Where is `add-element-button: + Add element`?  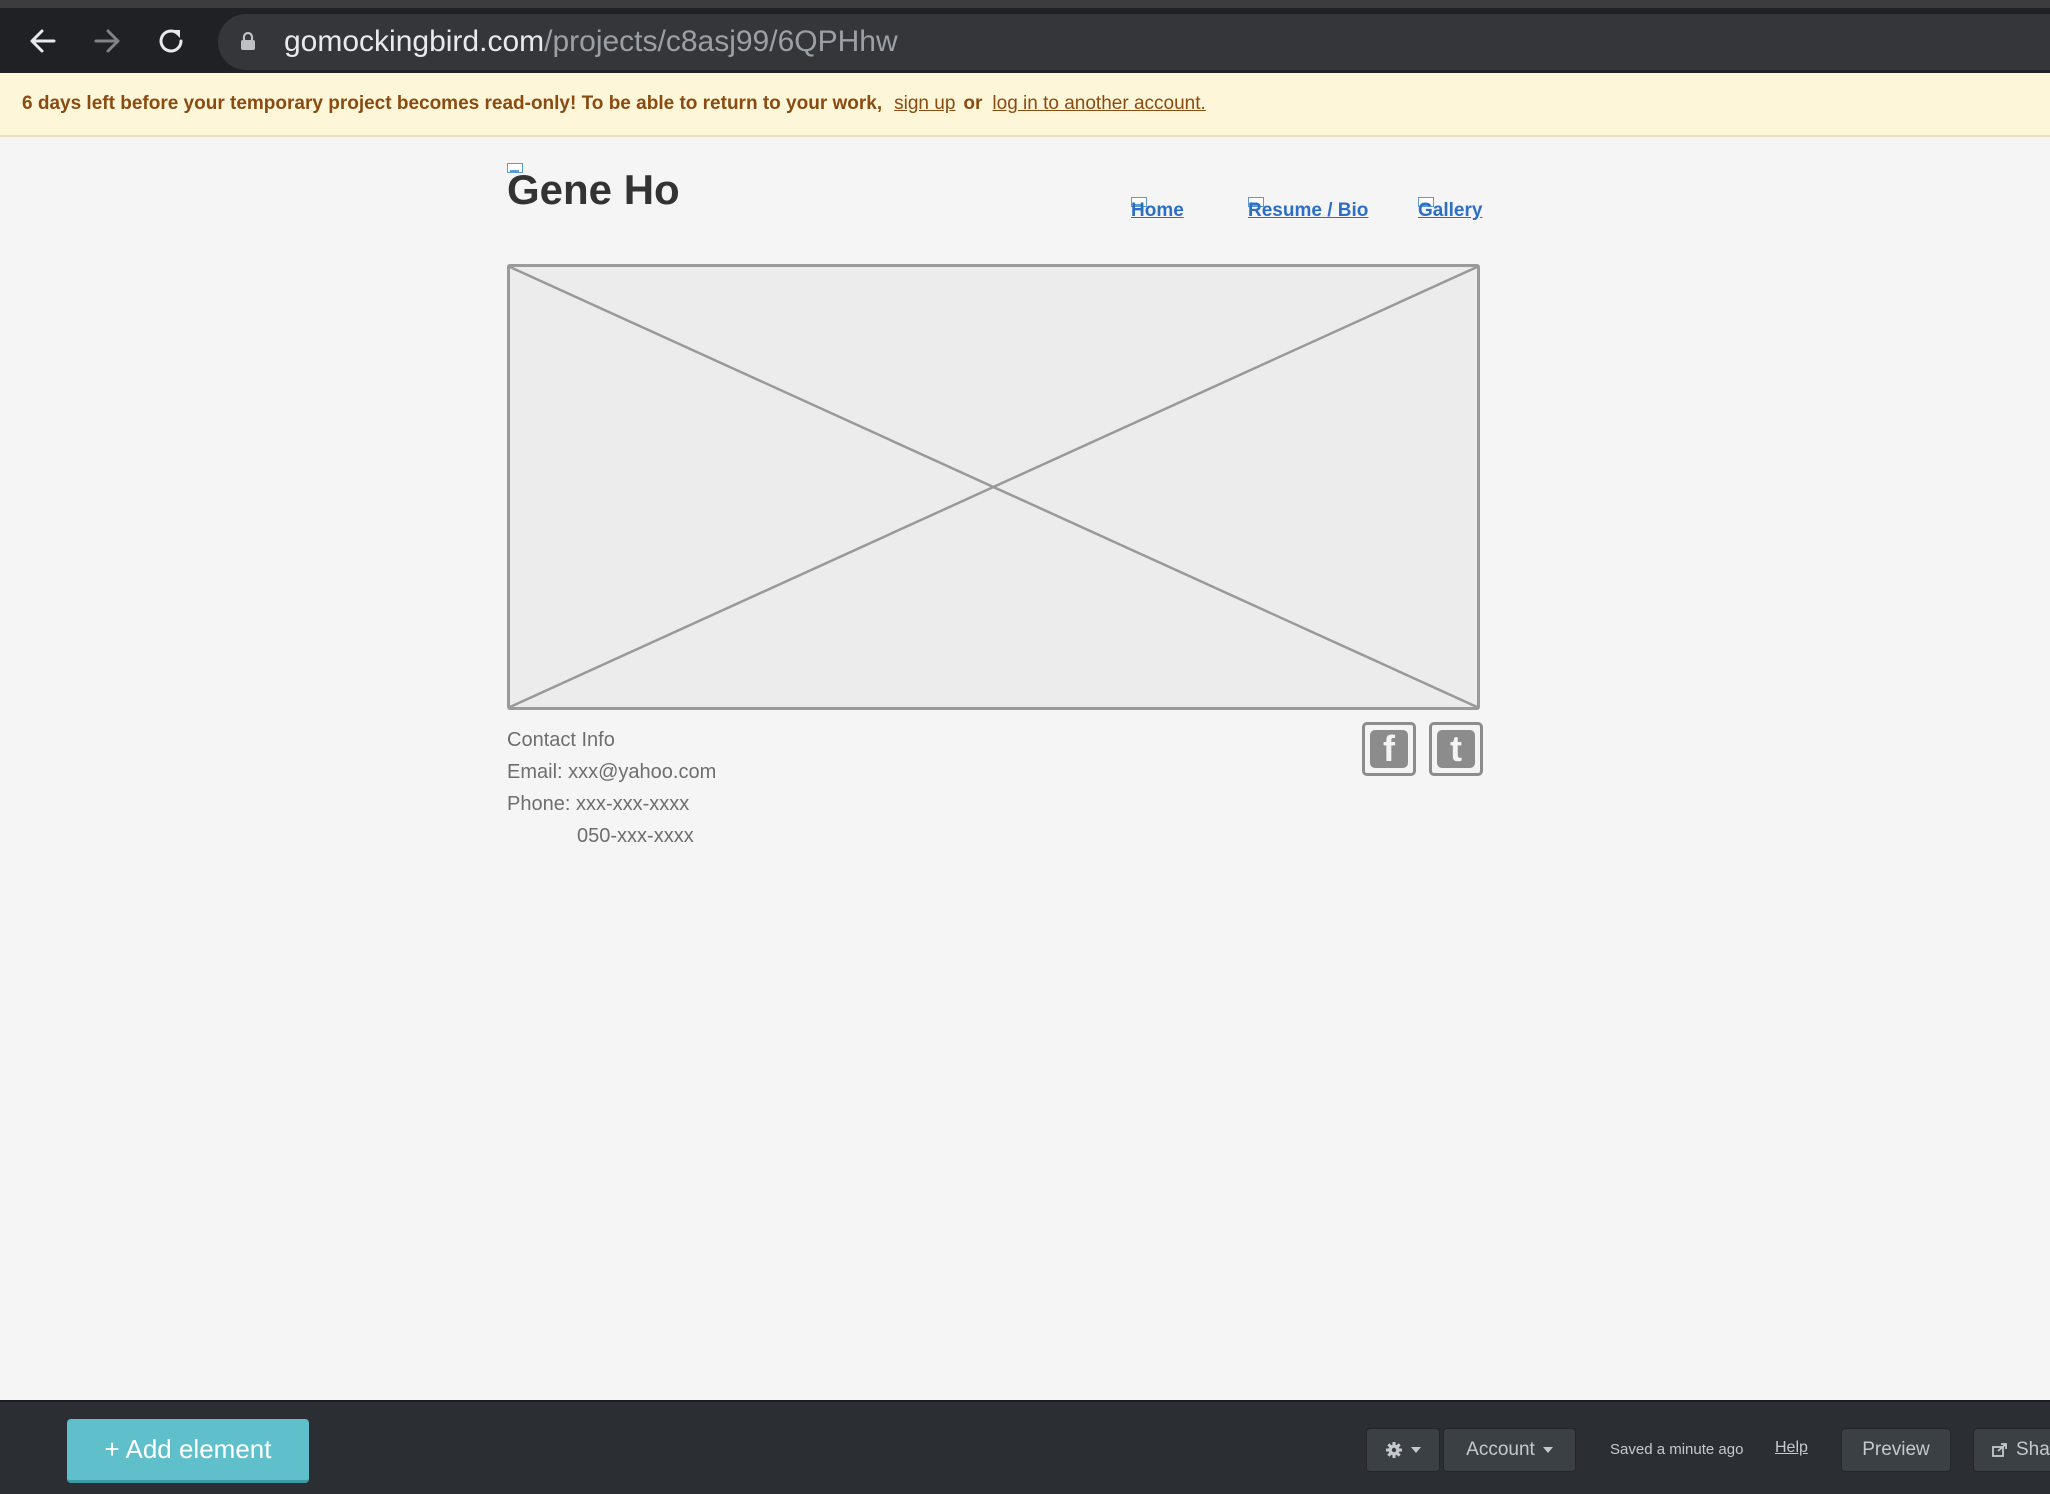 add-element-button: + Add element is located at coordinates (188, 1451).